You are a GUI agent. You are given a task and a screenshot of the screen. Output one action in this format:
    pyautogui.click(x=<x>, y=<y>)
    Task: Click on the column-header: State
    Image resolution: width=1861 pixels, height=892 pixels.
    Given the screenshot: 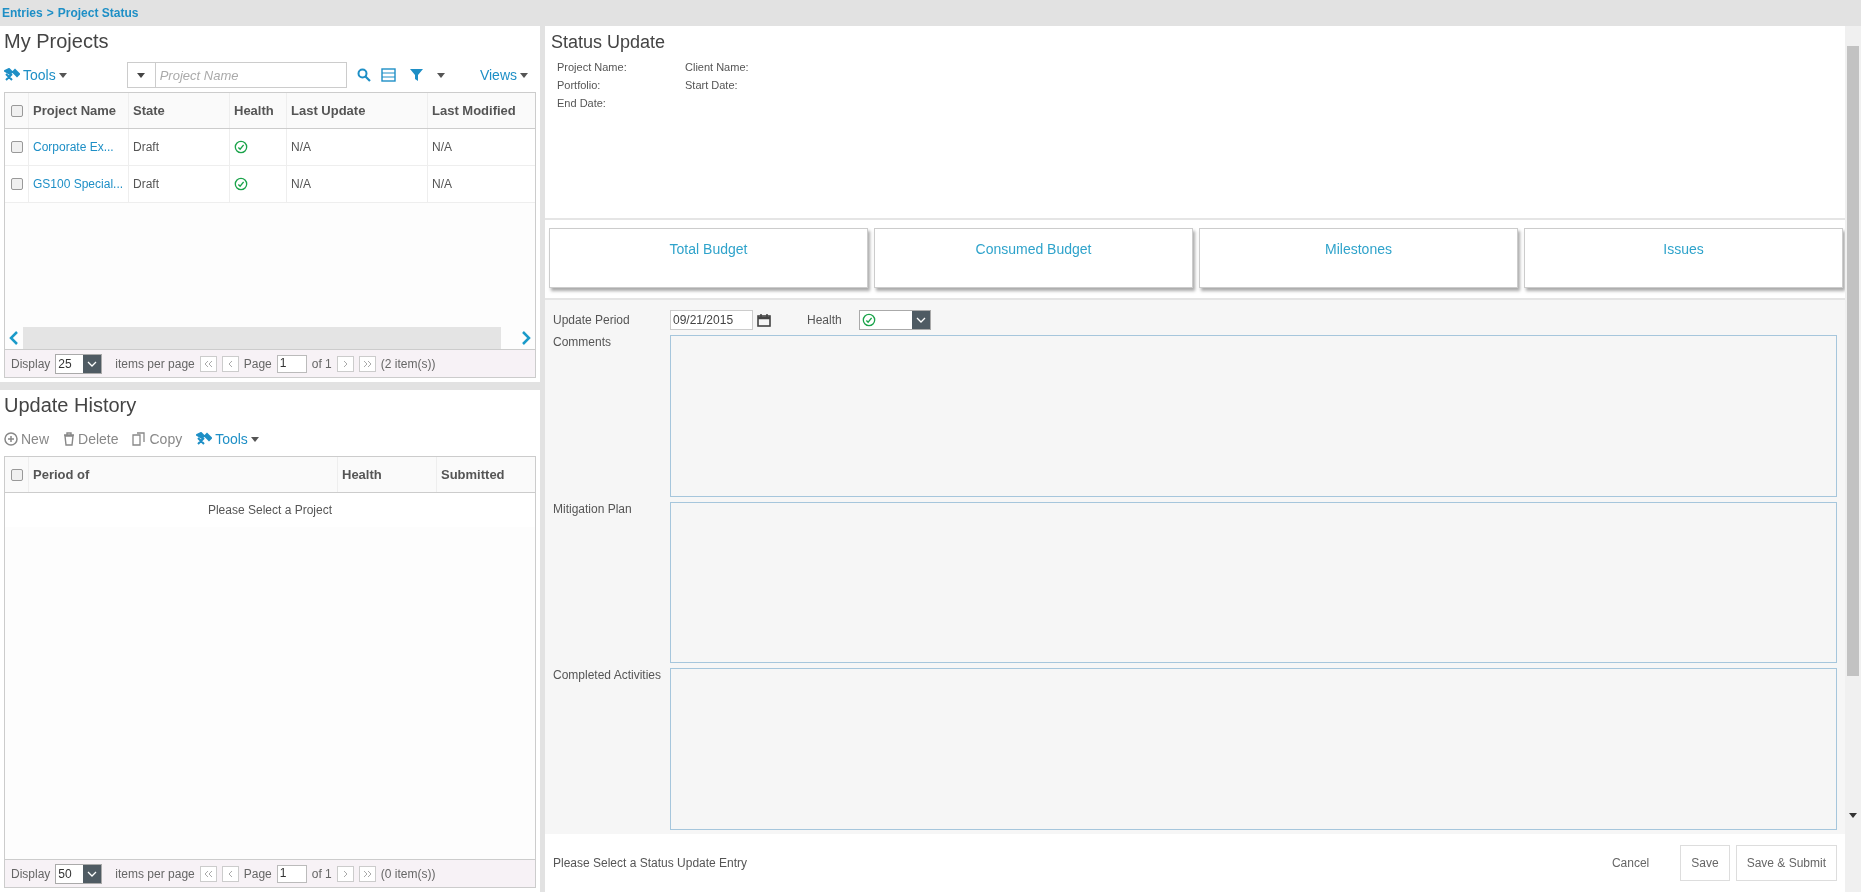 What is the action you would take?
    pyautogui.click(x=178, y=110)
    